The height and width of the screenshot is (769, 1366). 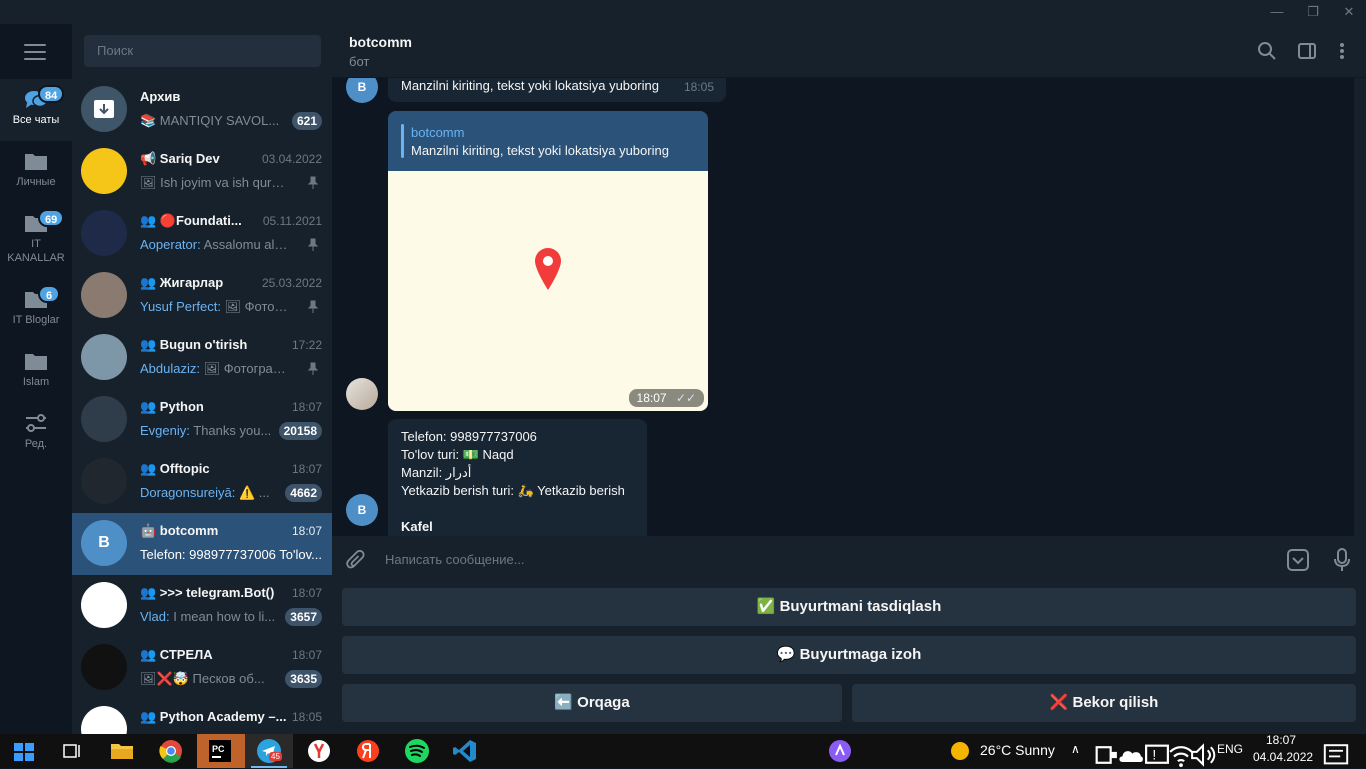 What do you see at coordinates (1281, 740) in the screenshot?
I see `clock-time: 18:07` at bounding box center [1281, 740].